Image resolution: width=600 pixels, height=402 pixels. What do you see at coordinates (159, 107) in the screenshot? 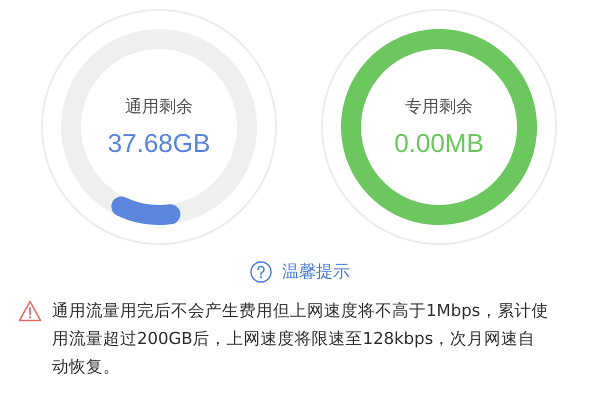
I see `gauge-label: 通用剩余` at bounding box center [159, 107].